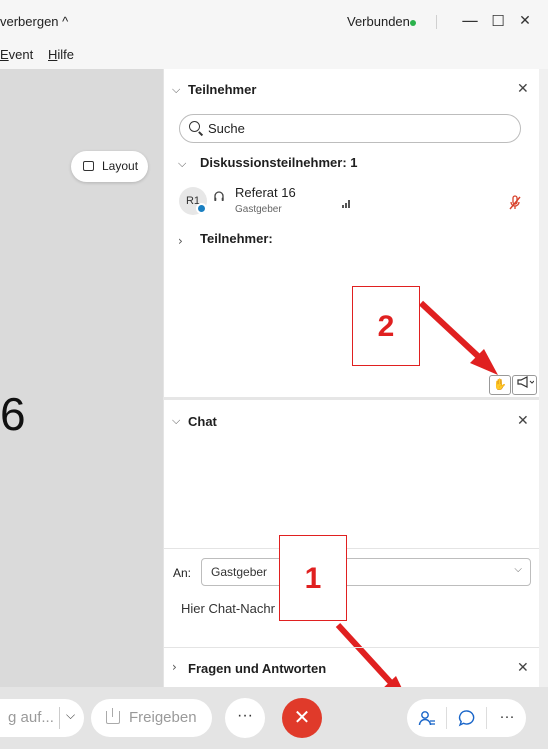 This screenshot has height=749, width=548. I want to click on more-options-button: ···, so click(245, 718).